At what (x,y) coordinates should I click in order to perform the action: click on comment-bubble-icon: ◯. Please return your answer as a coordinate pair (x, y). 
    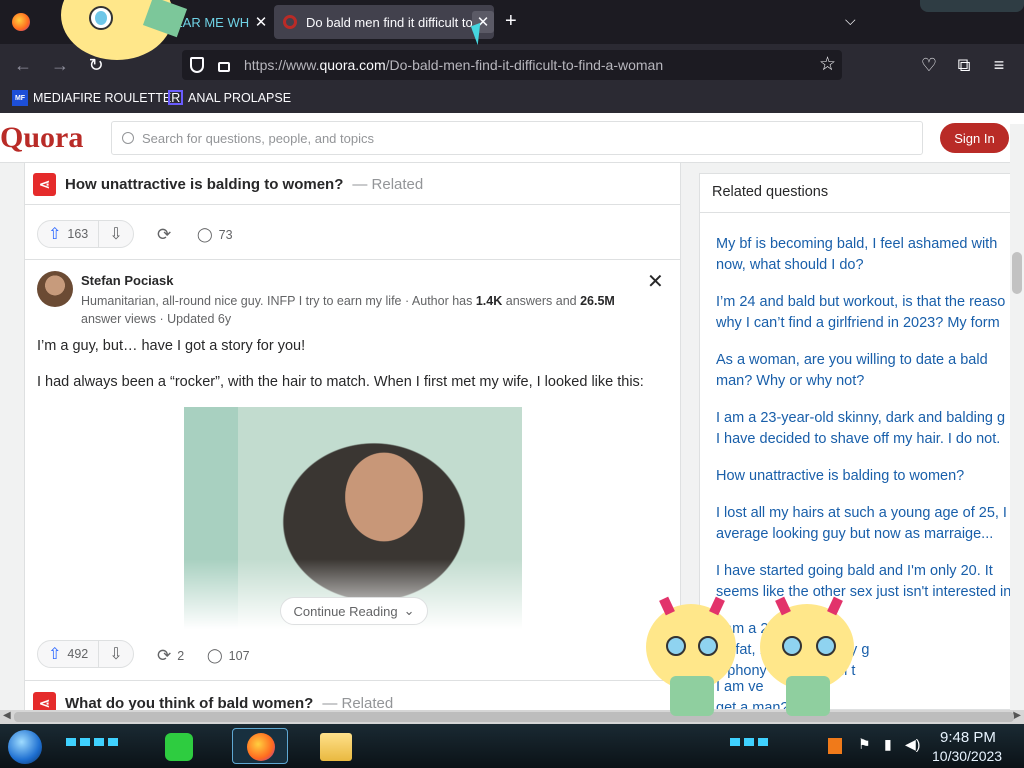
    Looking at the image, I should click on (205, 234).